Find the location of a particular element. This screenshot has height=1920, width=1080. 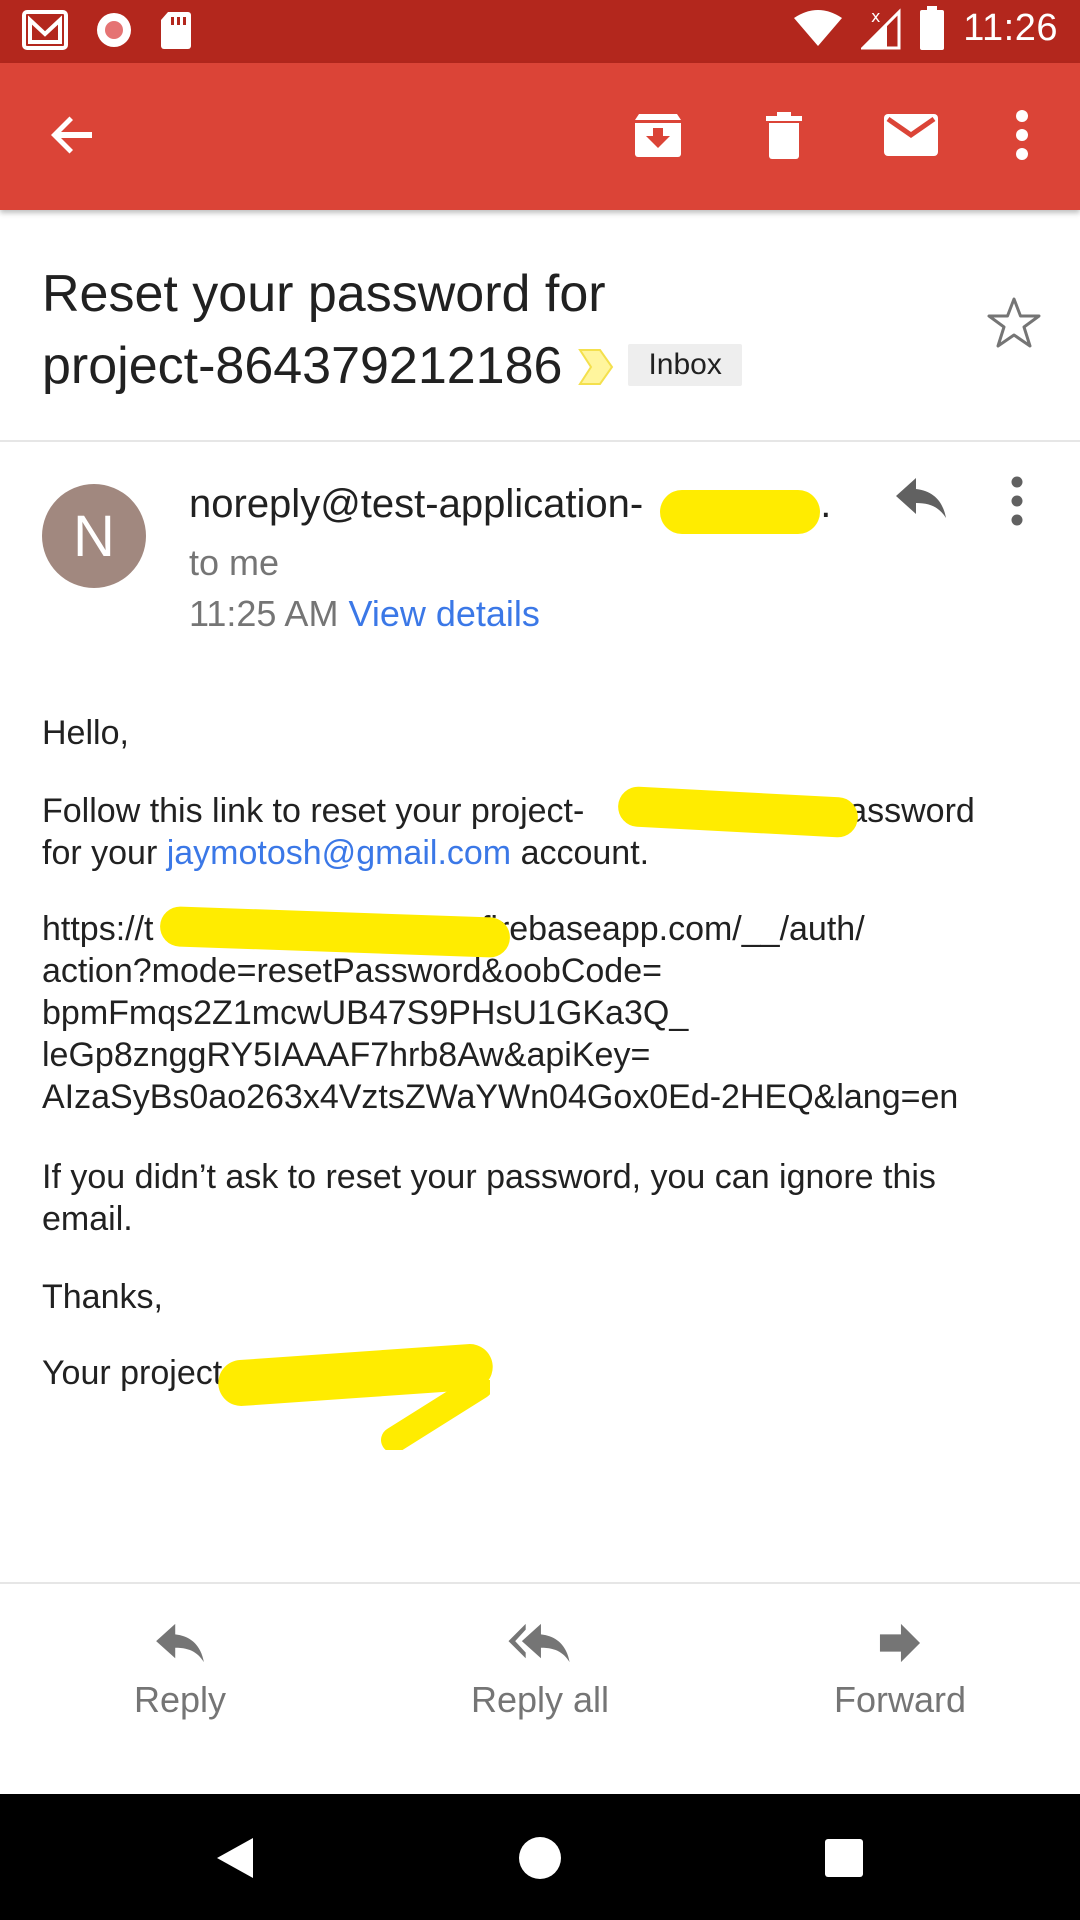

star-icon is located at coordinates (1014, 322).